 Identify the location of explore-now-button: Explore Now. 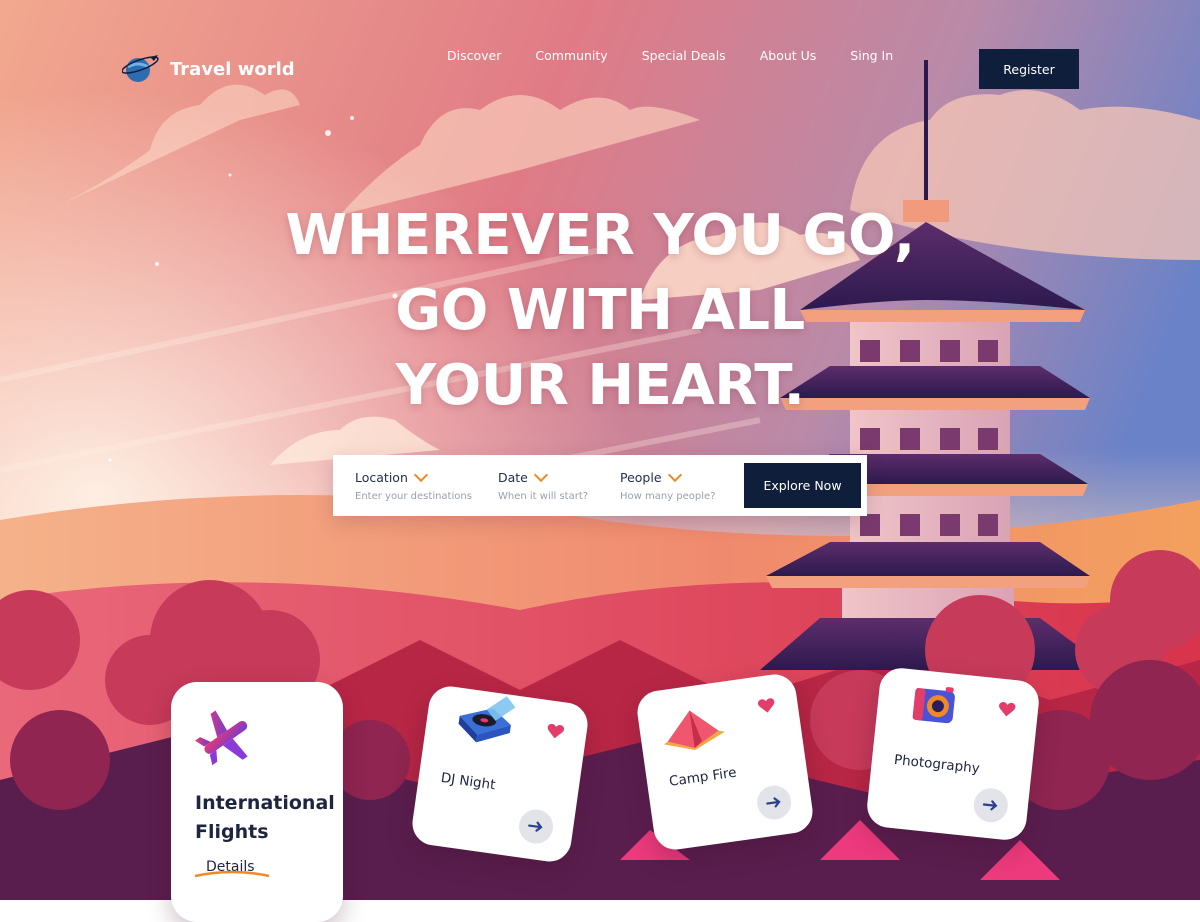
(802, 485).